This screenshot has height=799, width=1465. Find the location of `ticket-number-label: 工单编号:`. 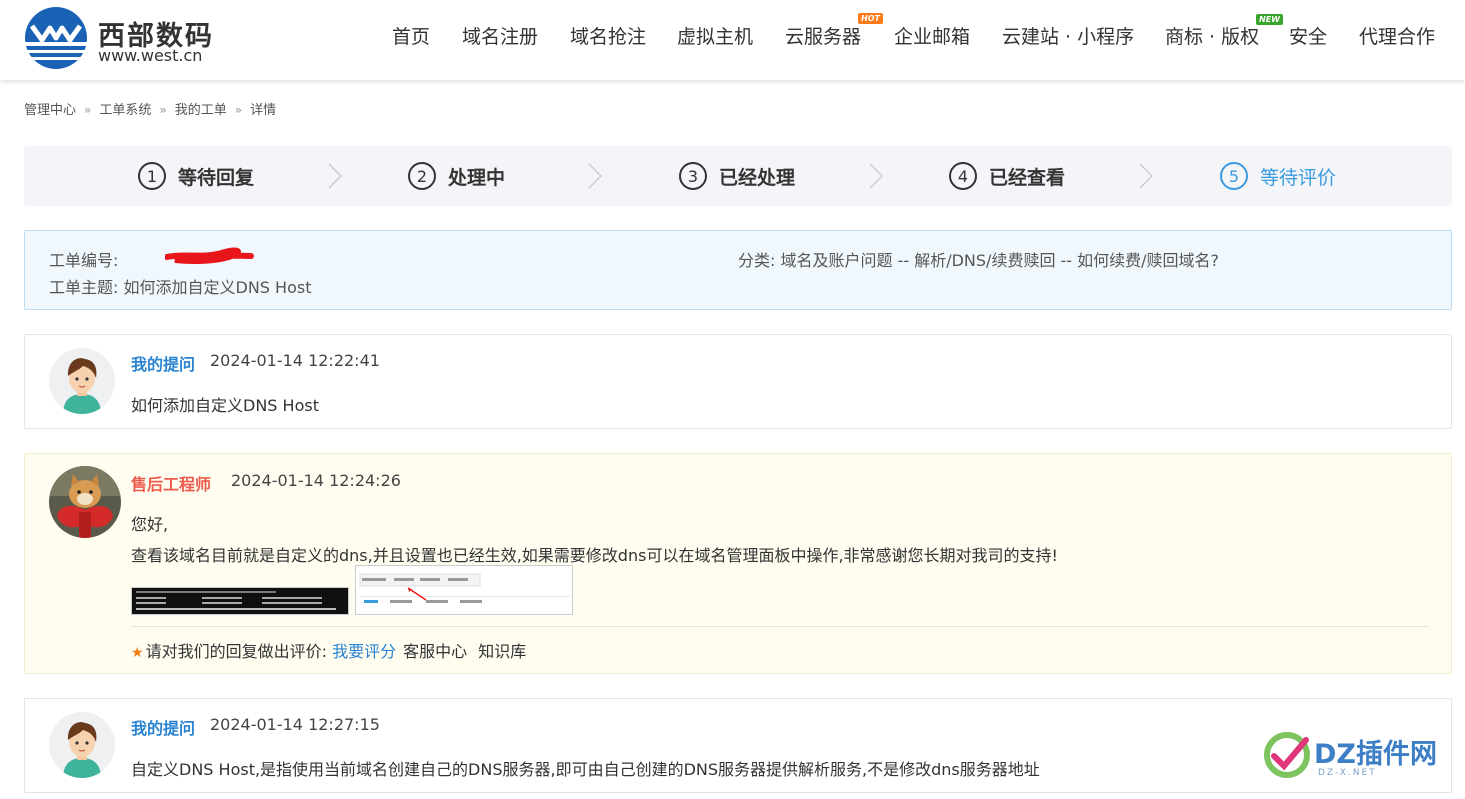

ticket-number-label: 工单编号: is located at coordinates (84, 260).